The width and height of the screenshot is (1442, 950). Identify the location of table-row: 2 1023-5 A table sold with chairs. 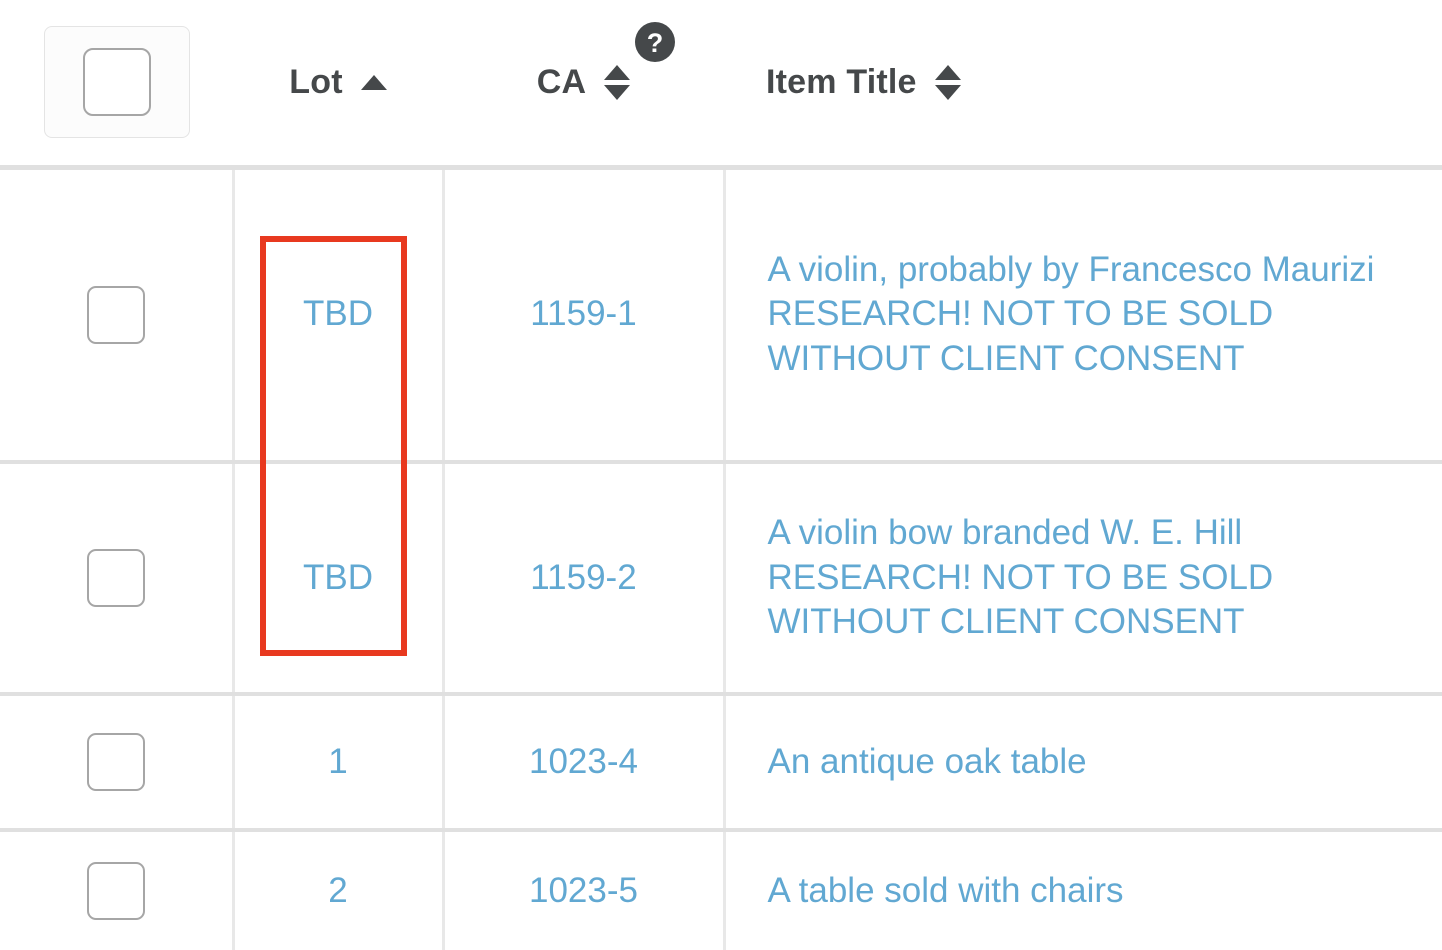
(721, 890).